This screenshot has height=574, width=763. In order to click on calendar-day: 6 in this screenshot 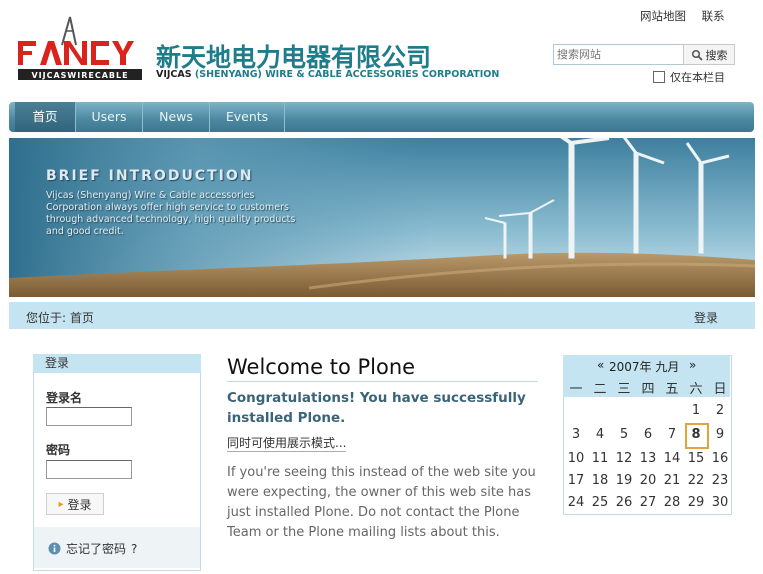, I will do `click(648, 434)`.